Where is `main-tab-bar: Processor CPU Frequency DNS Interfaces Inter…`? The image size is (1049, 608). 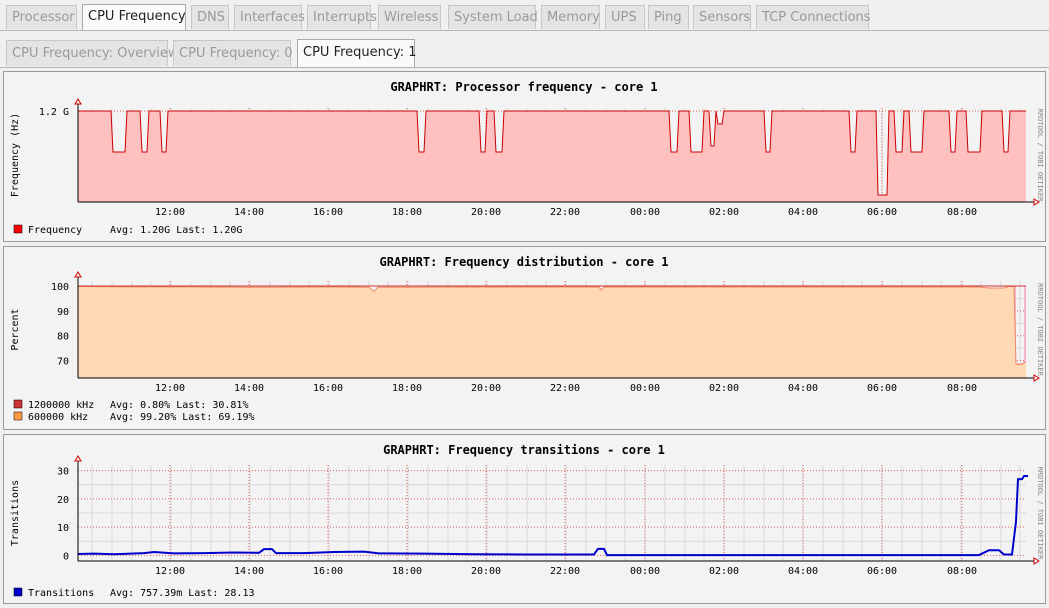 main-tab-bar: Processor CPU Frequency DNS Interfaces Inter… is located at coordinates (524, 15).